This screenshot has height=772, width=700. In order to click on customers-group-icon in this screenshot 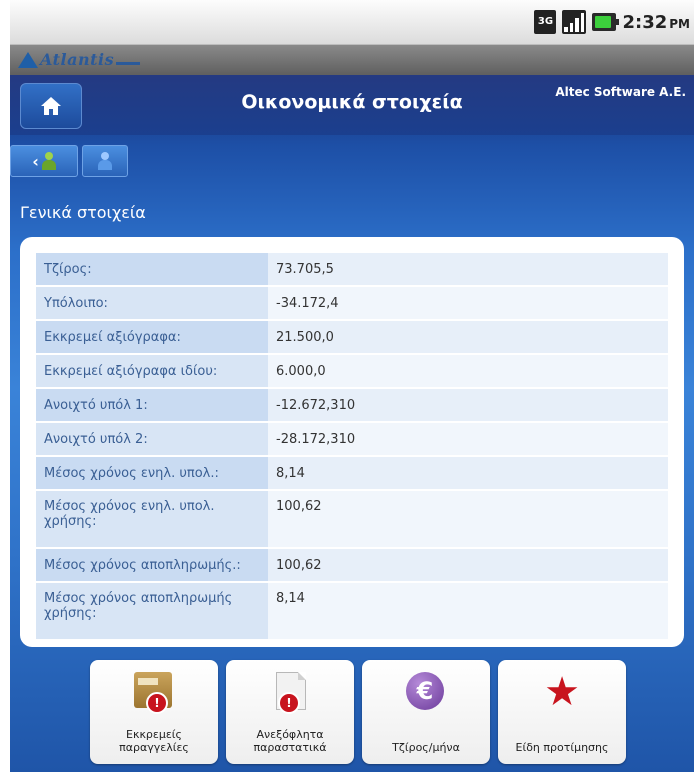, I will do `click(48, 161)`.